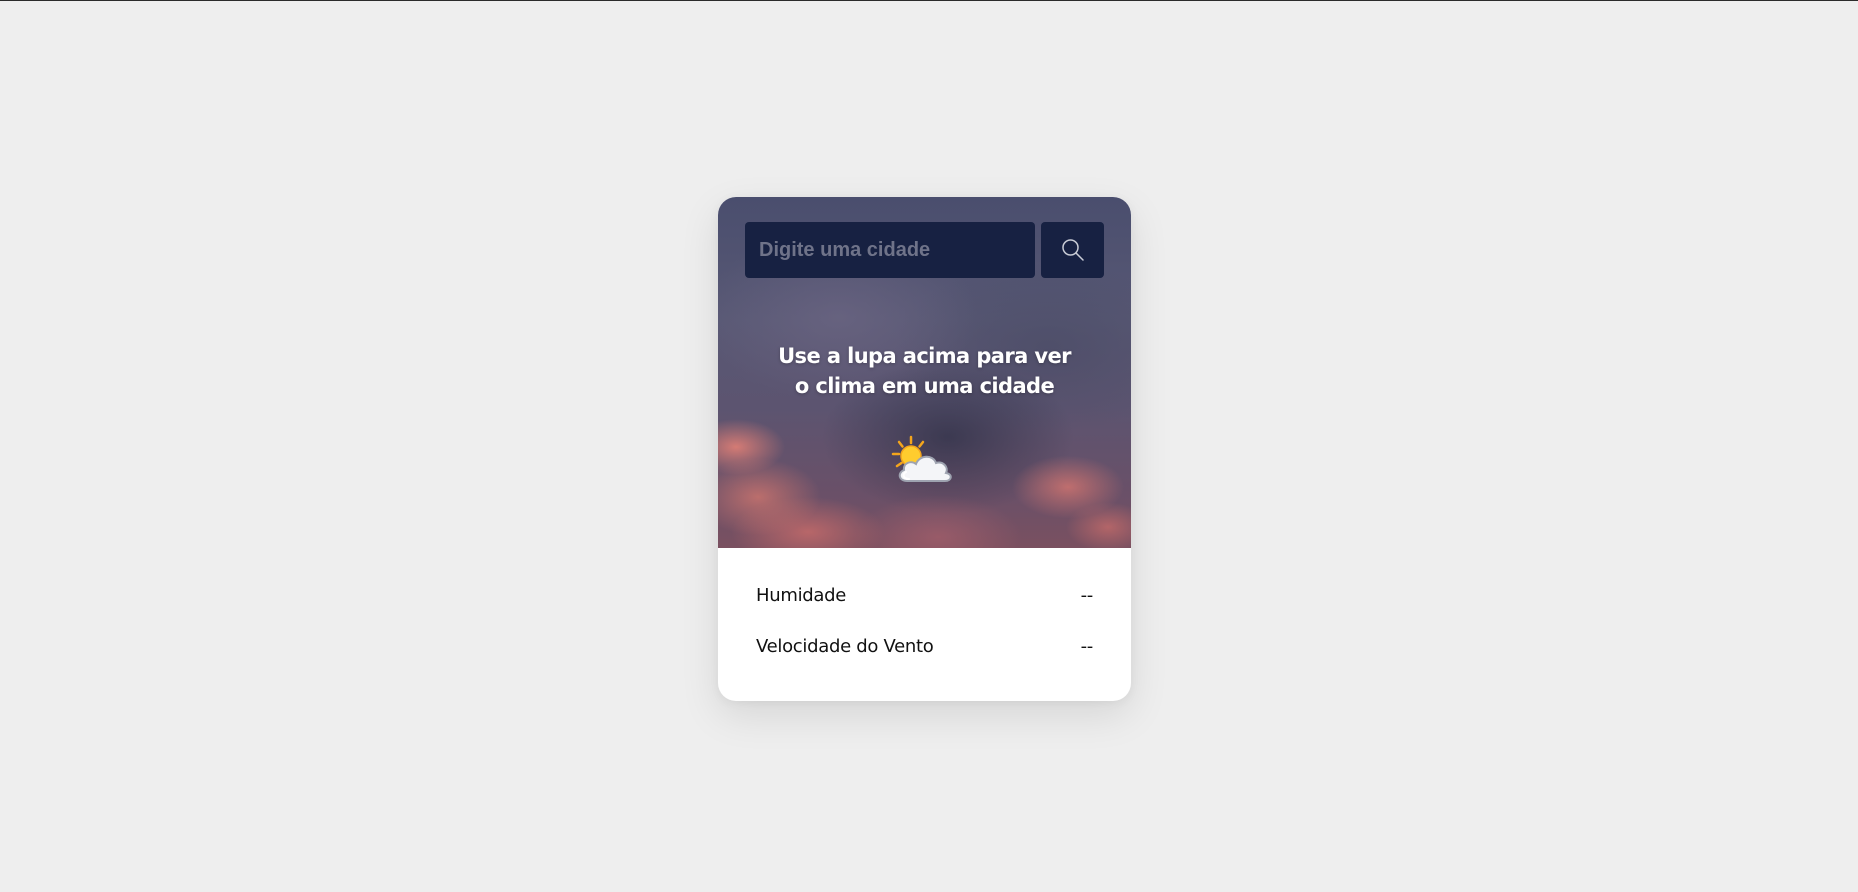 The height and width of the screenshot is (892, 1858). Describe the element at coordinates (845, 646) in the screenshot. I see `wind-speed-label: Velocidade do Vento` at that location.